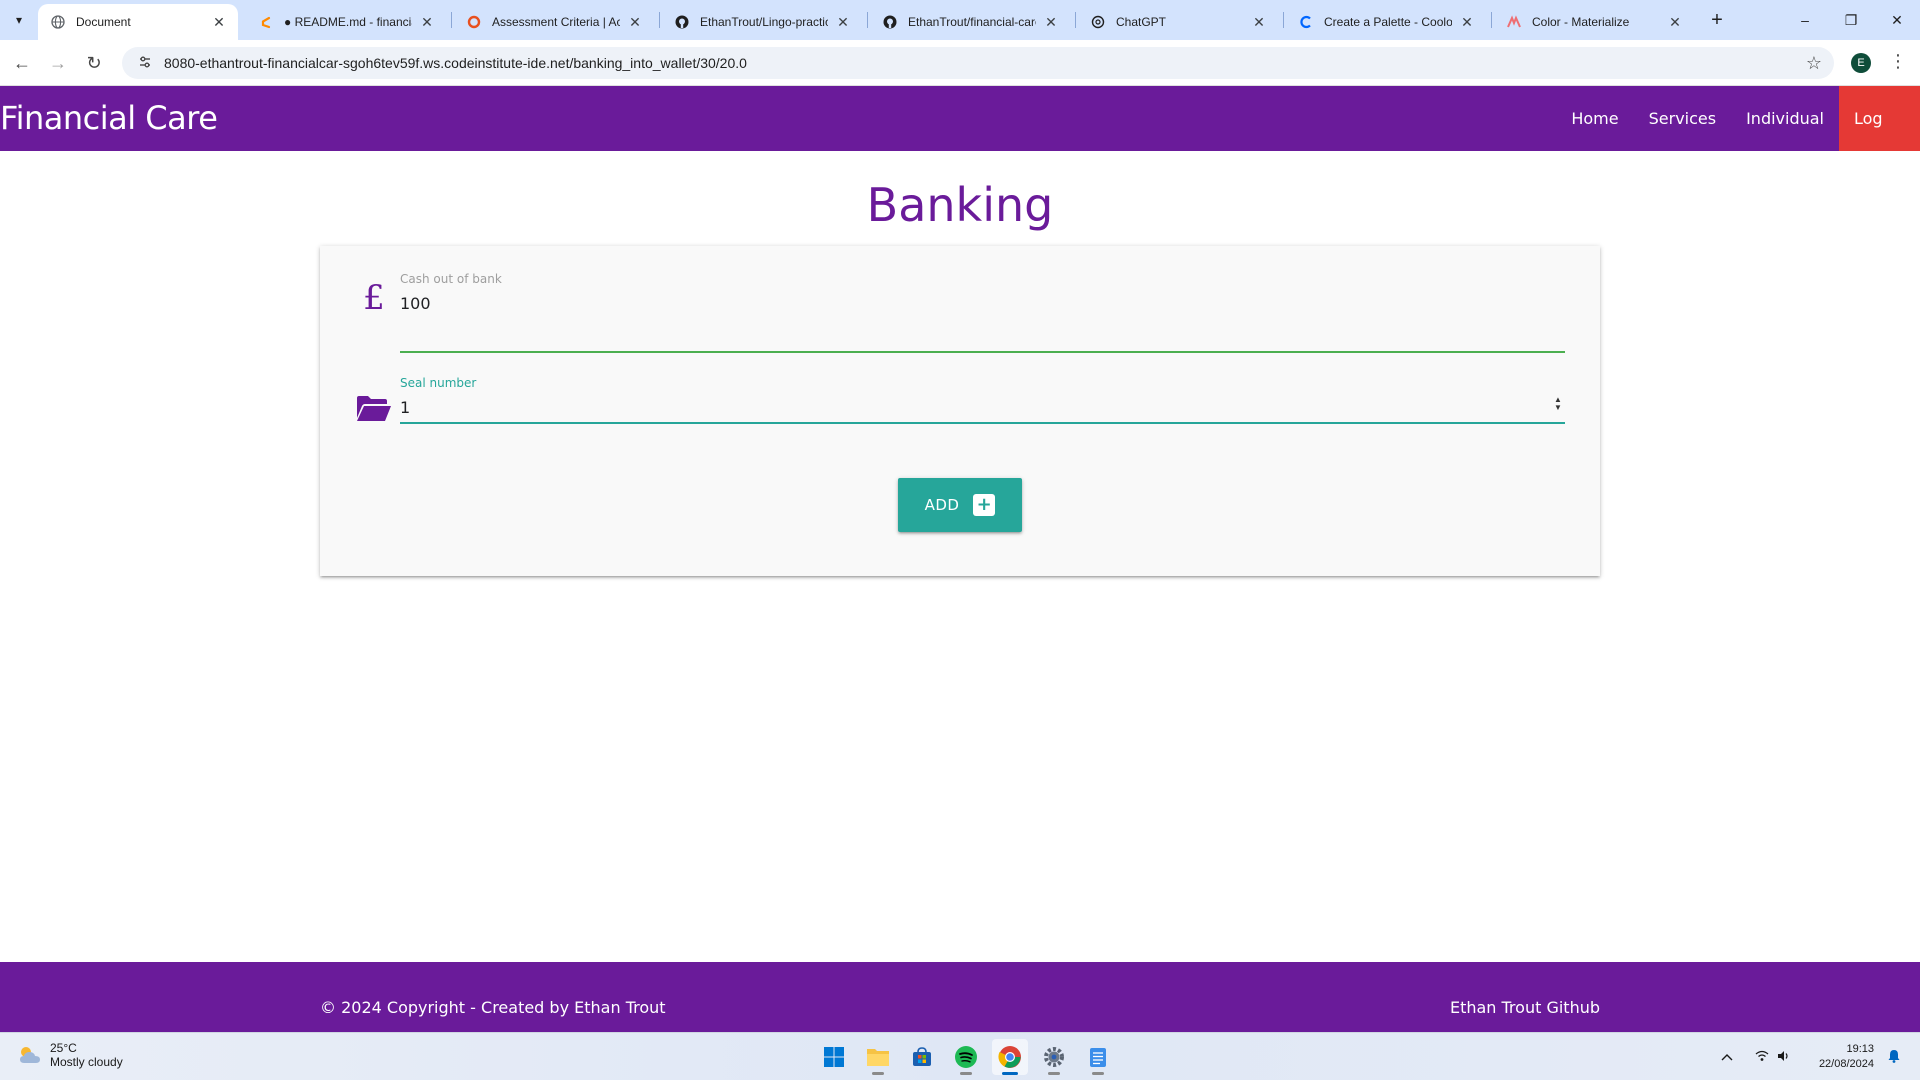 The height and width of the screenshot is (1080, 1920). Describe the element at coordinates (451, 279) in the screenshot. I see `cash-label: Cash out of bank` at that location.